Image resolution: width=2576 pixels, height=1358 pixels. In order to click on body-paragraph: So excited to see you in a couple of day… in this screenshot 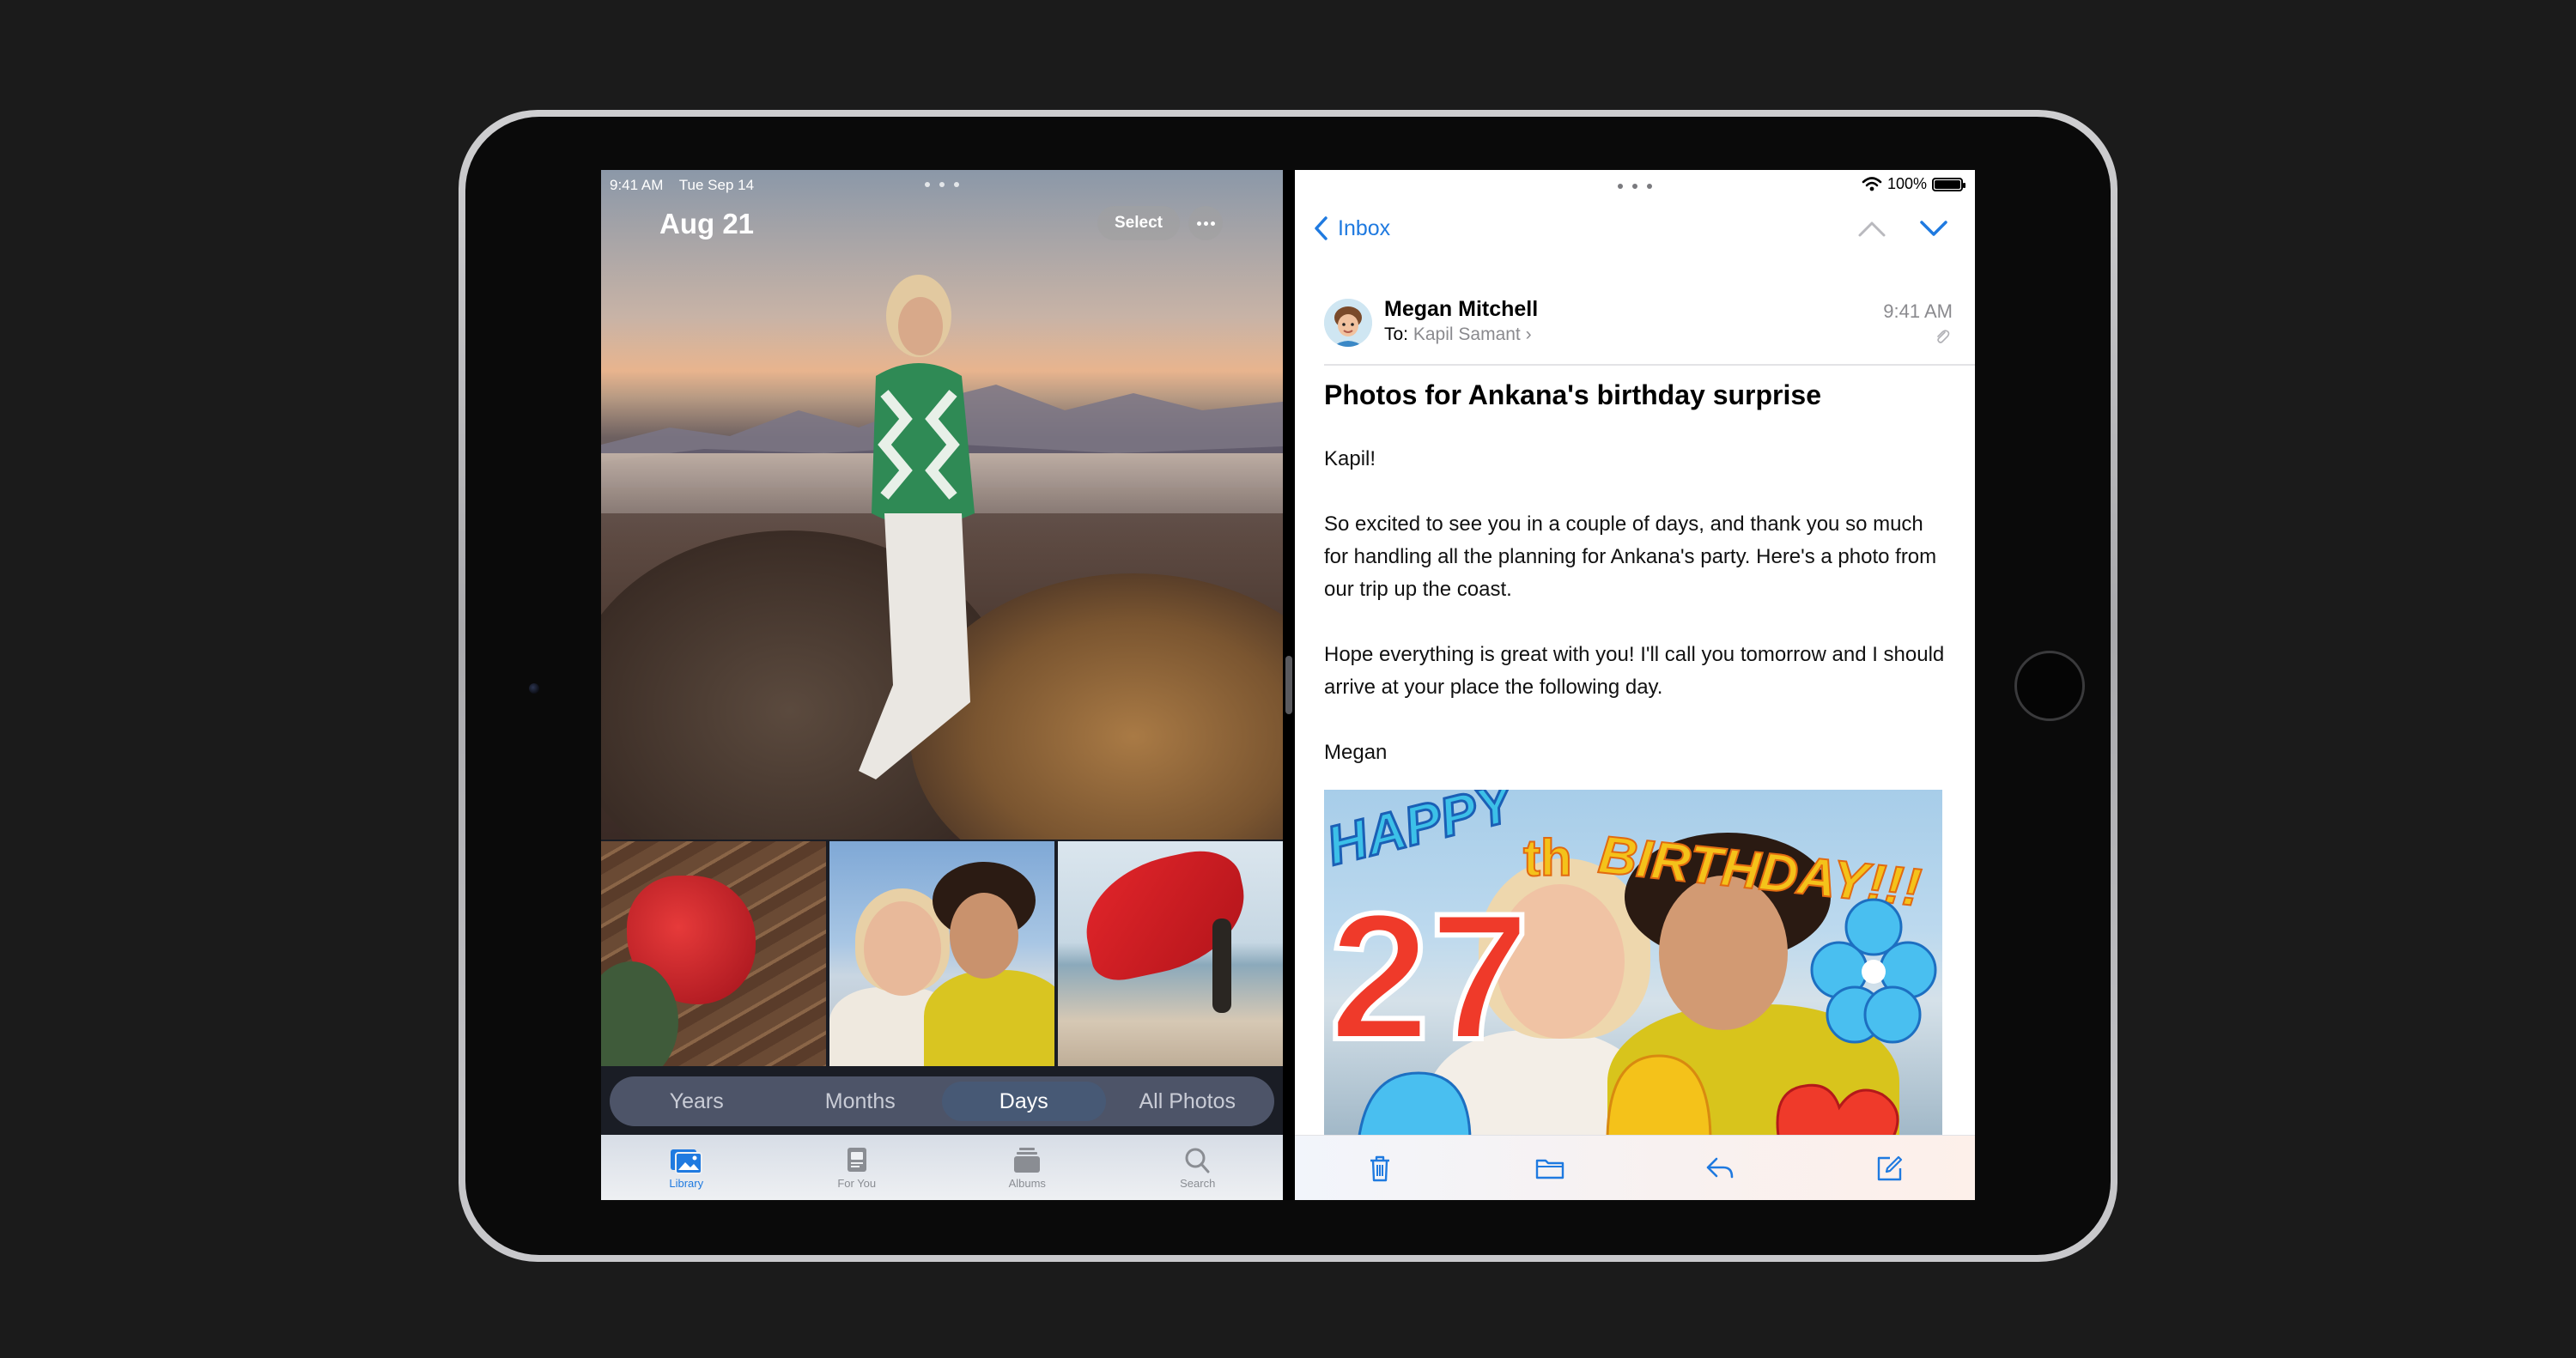, I will do `click(1631, 556)`.